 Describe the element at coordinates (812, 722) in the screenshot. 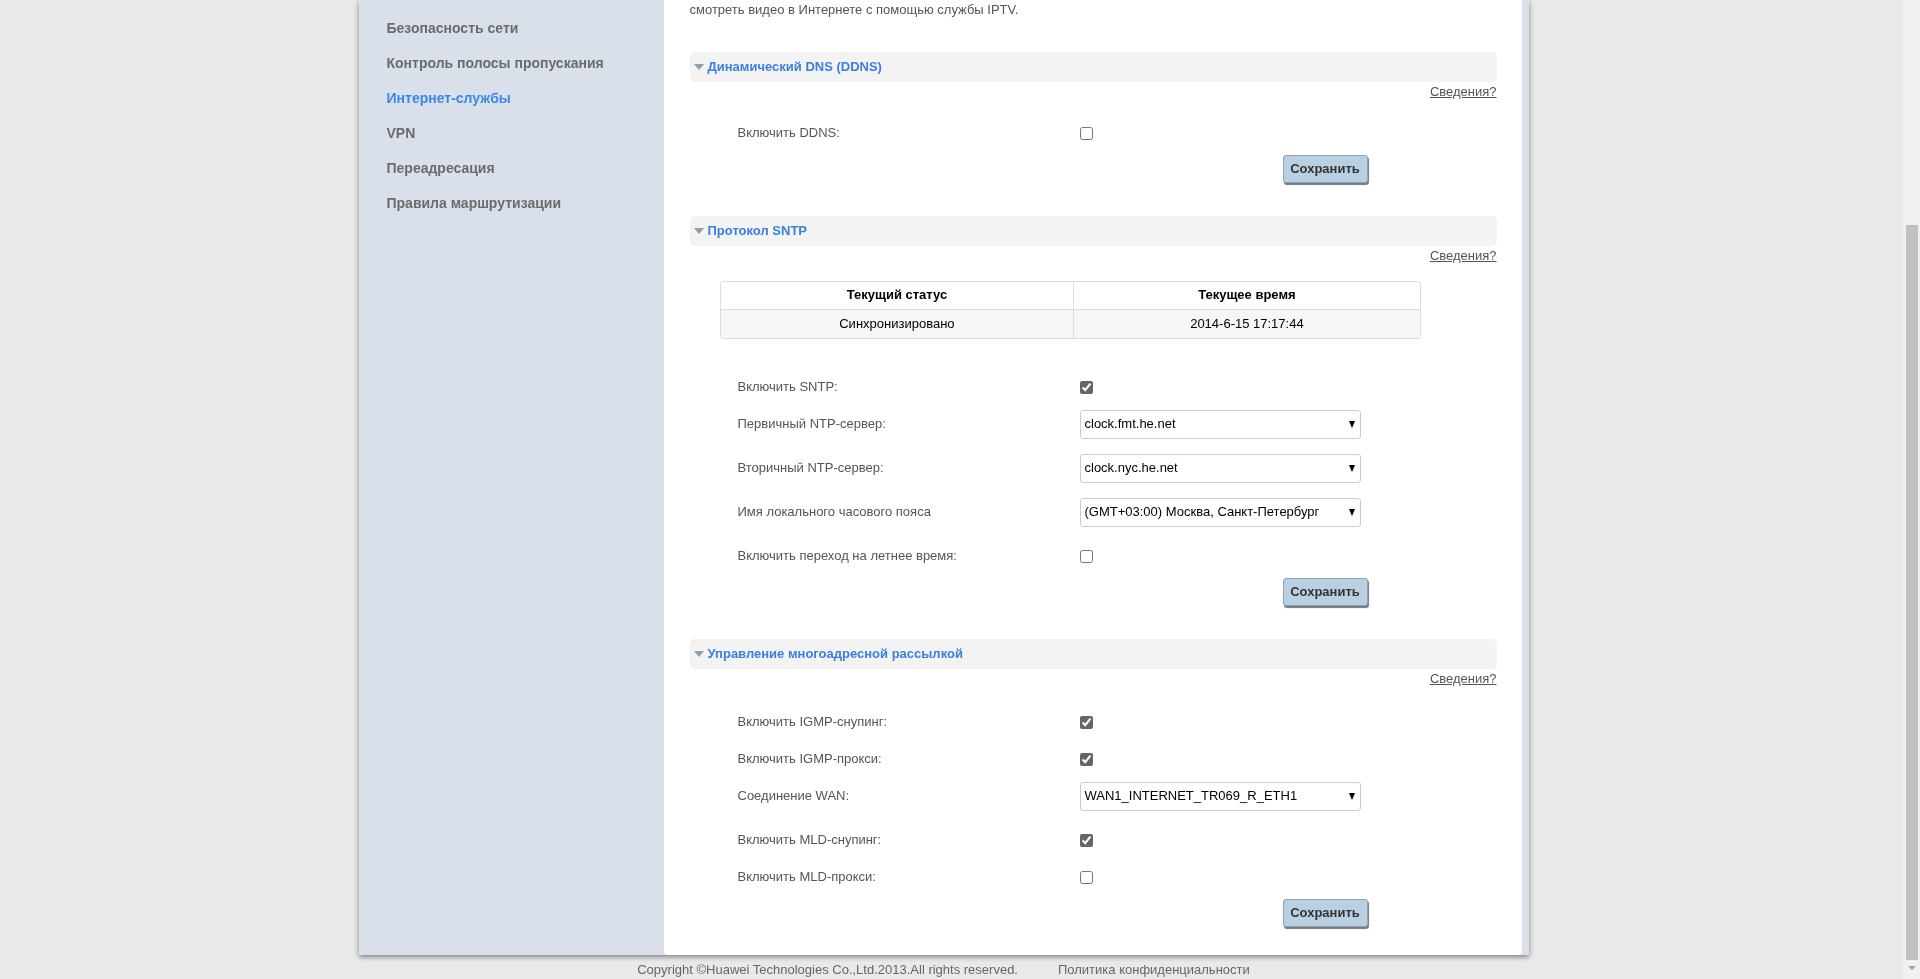

I see `field-label: Включить IGMP-снупинг:` at that location.